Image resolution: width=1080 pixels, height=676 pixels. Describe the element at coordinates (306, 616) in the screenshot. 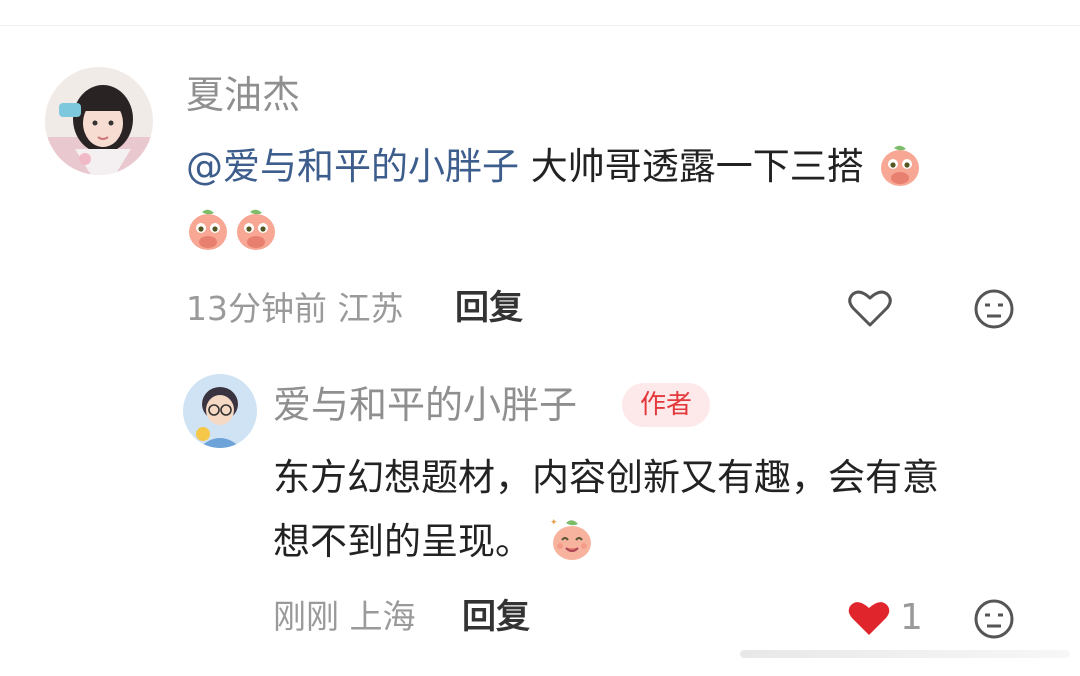

I see `reply-time: 刚刚` at that location.